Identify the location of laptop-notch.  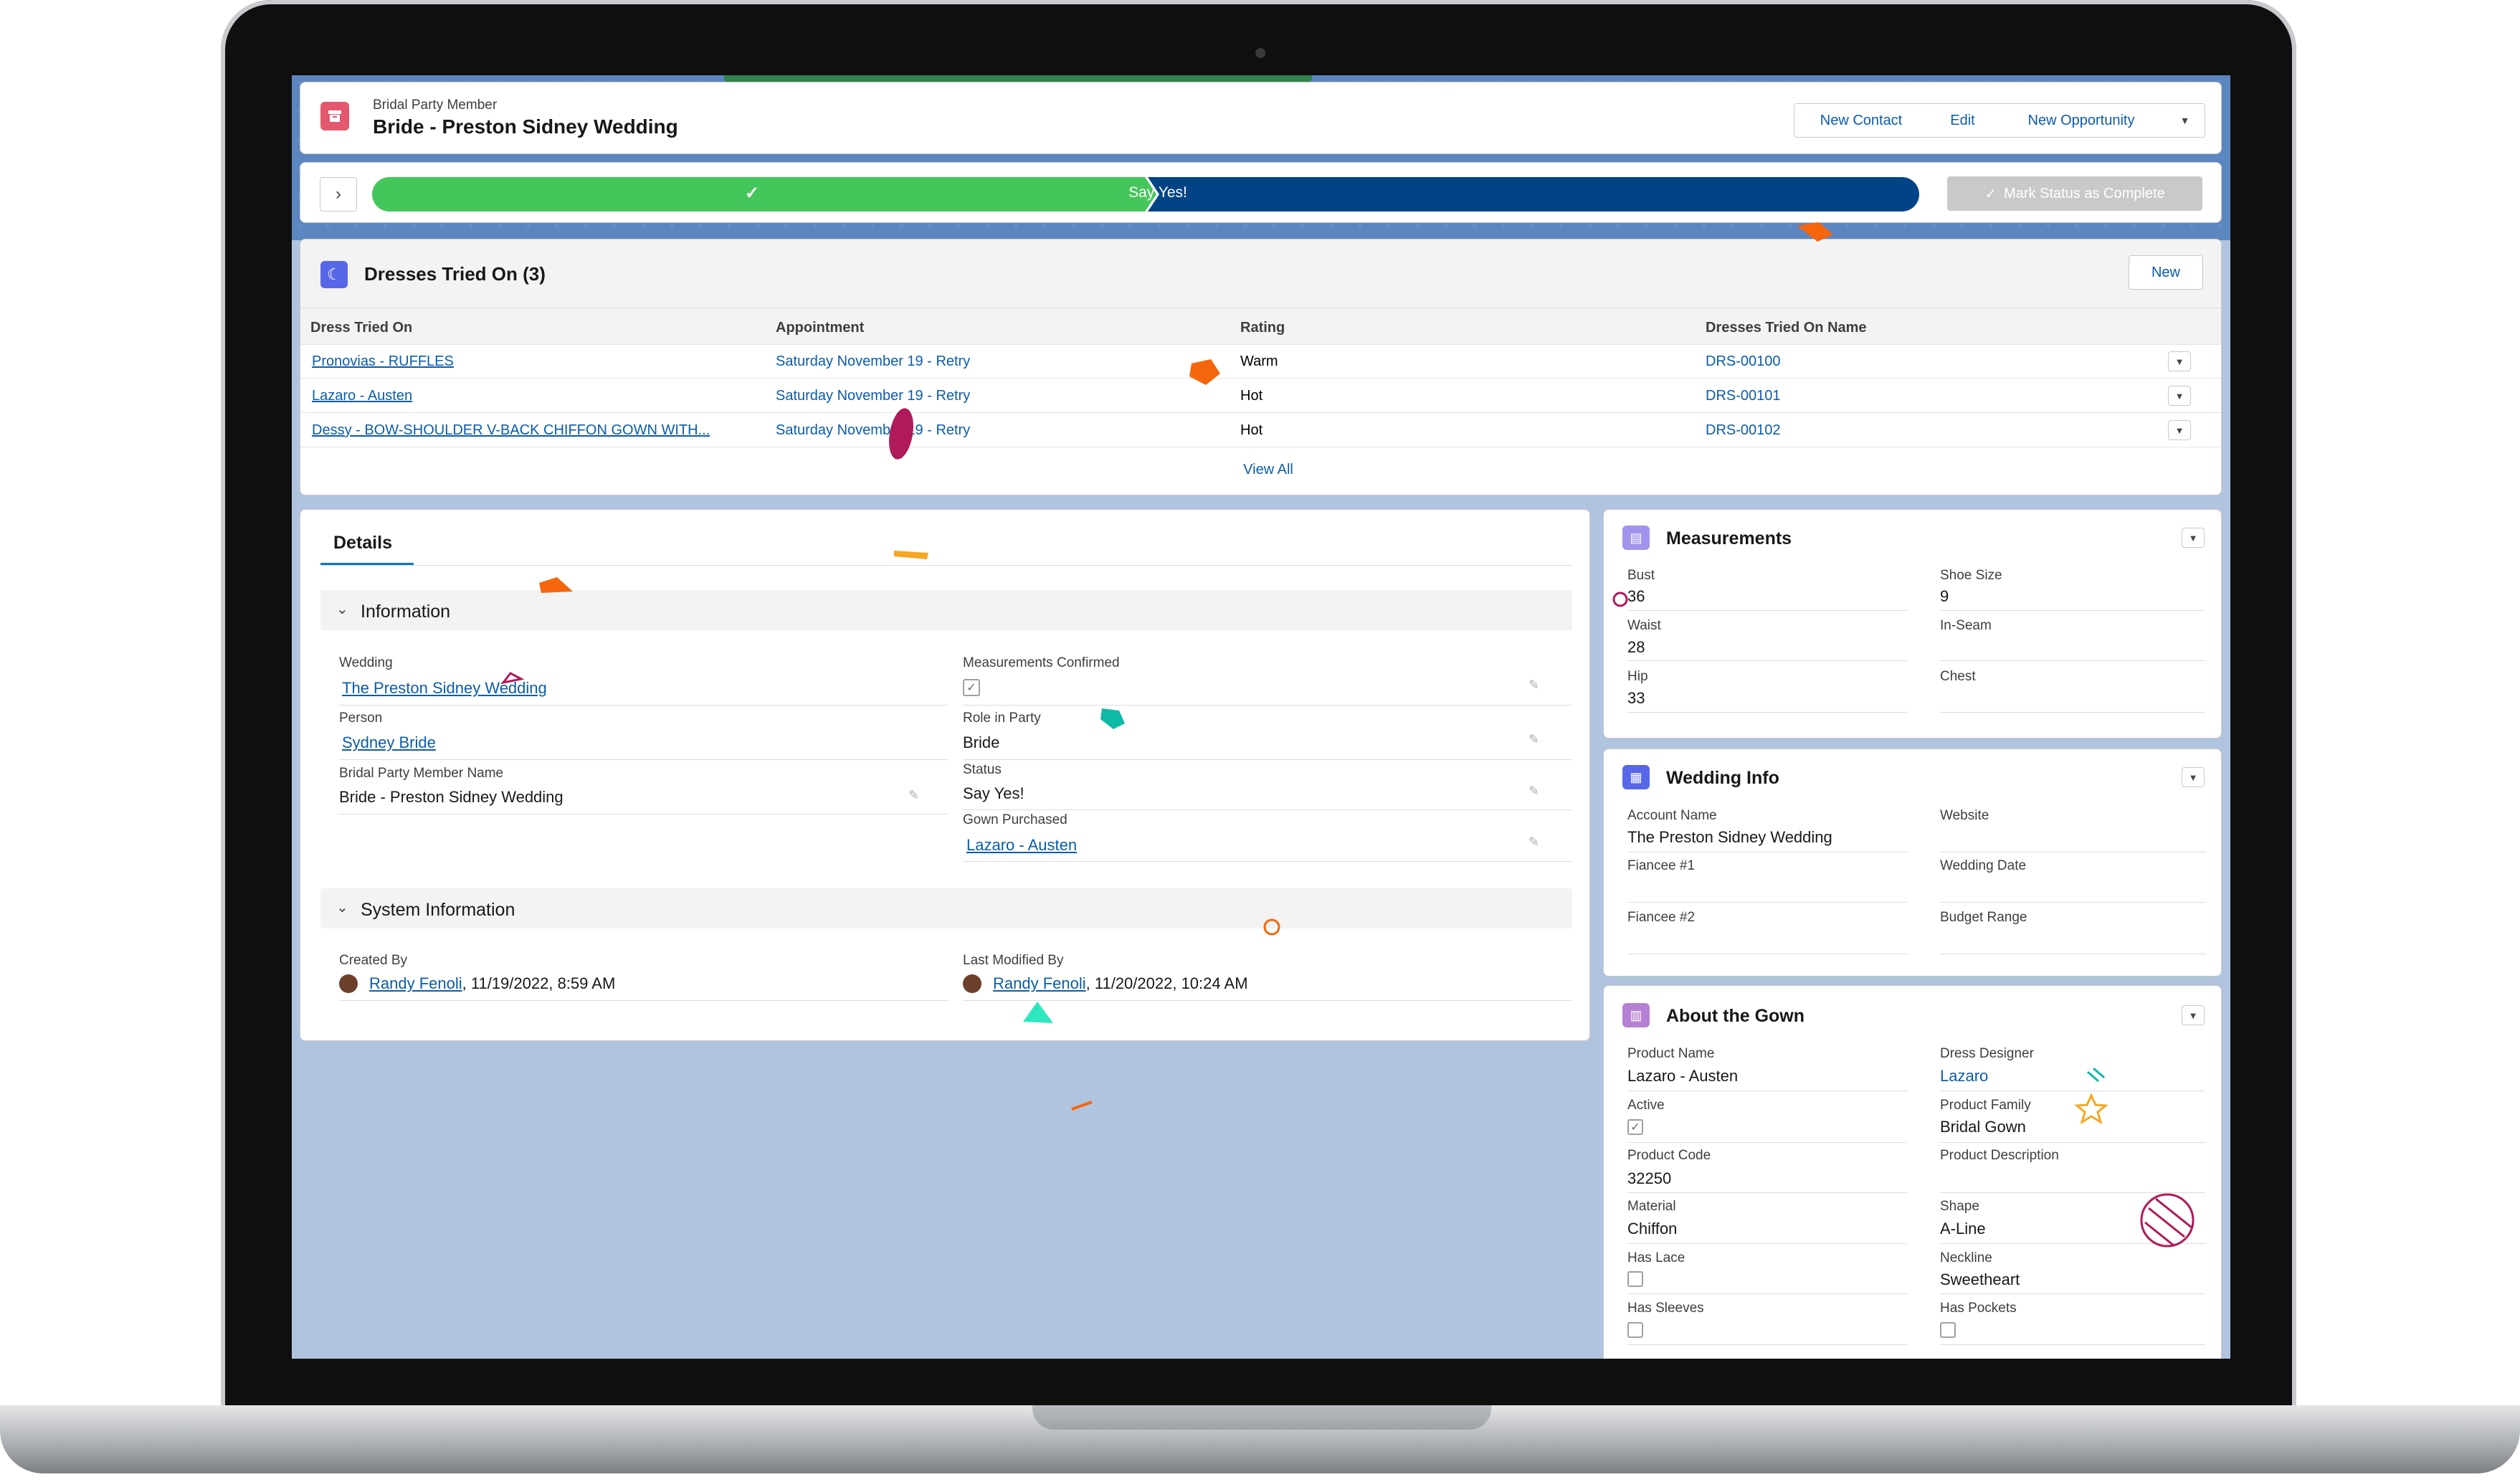
(1261, 1417).